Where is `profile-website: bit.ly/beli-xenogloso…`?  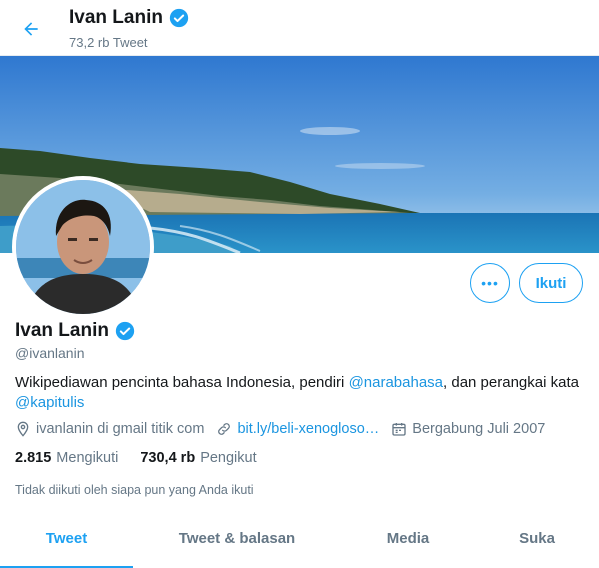
profile-website: bit.ly/beli-xenogloso… is located at coordinates (297, 429).